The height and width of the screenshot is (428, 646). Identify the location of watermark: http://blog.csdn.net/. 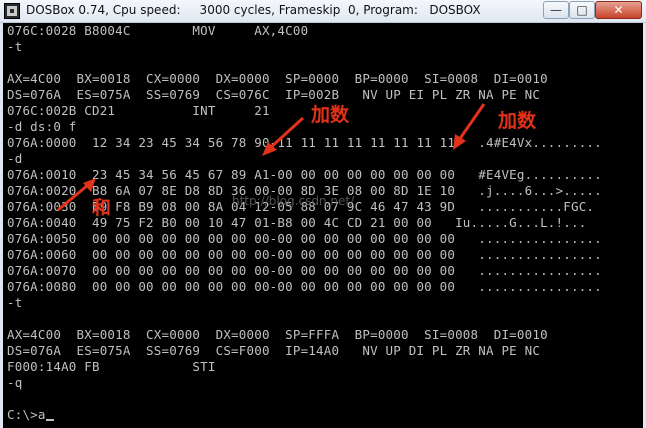
(293, 201).